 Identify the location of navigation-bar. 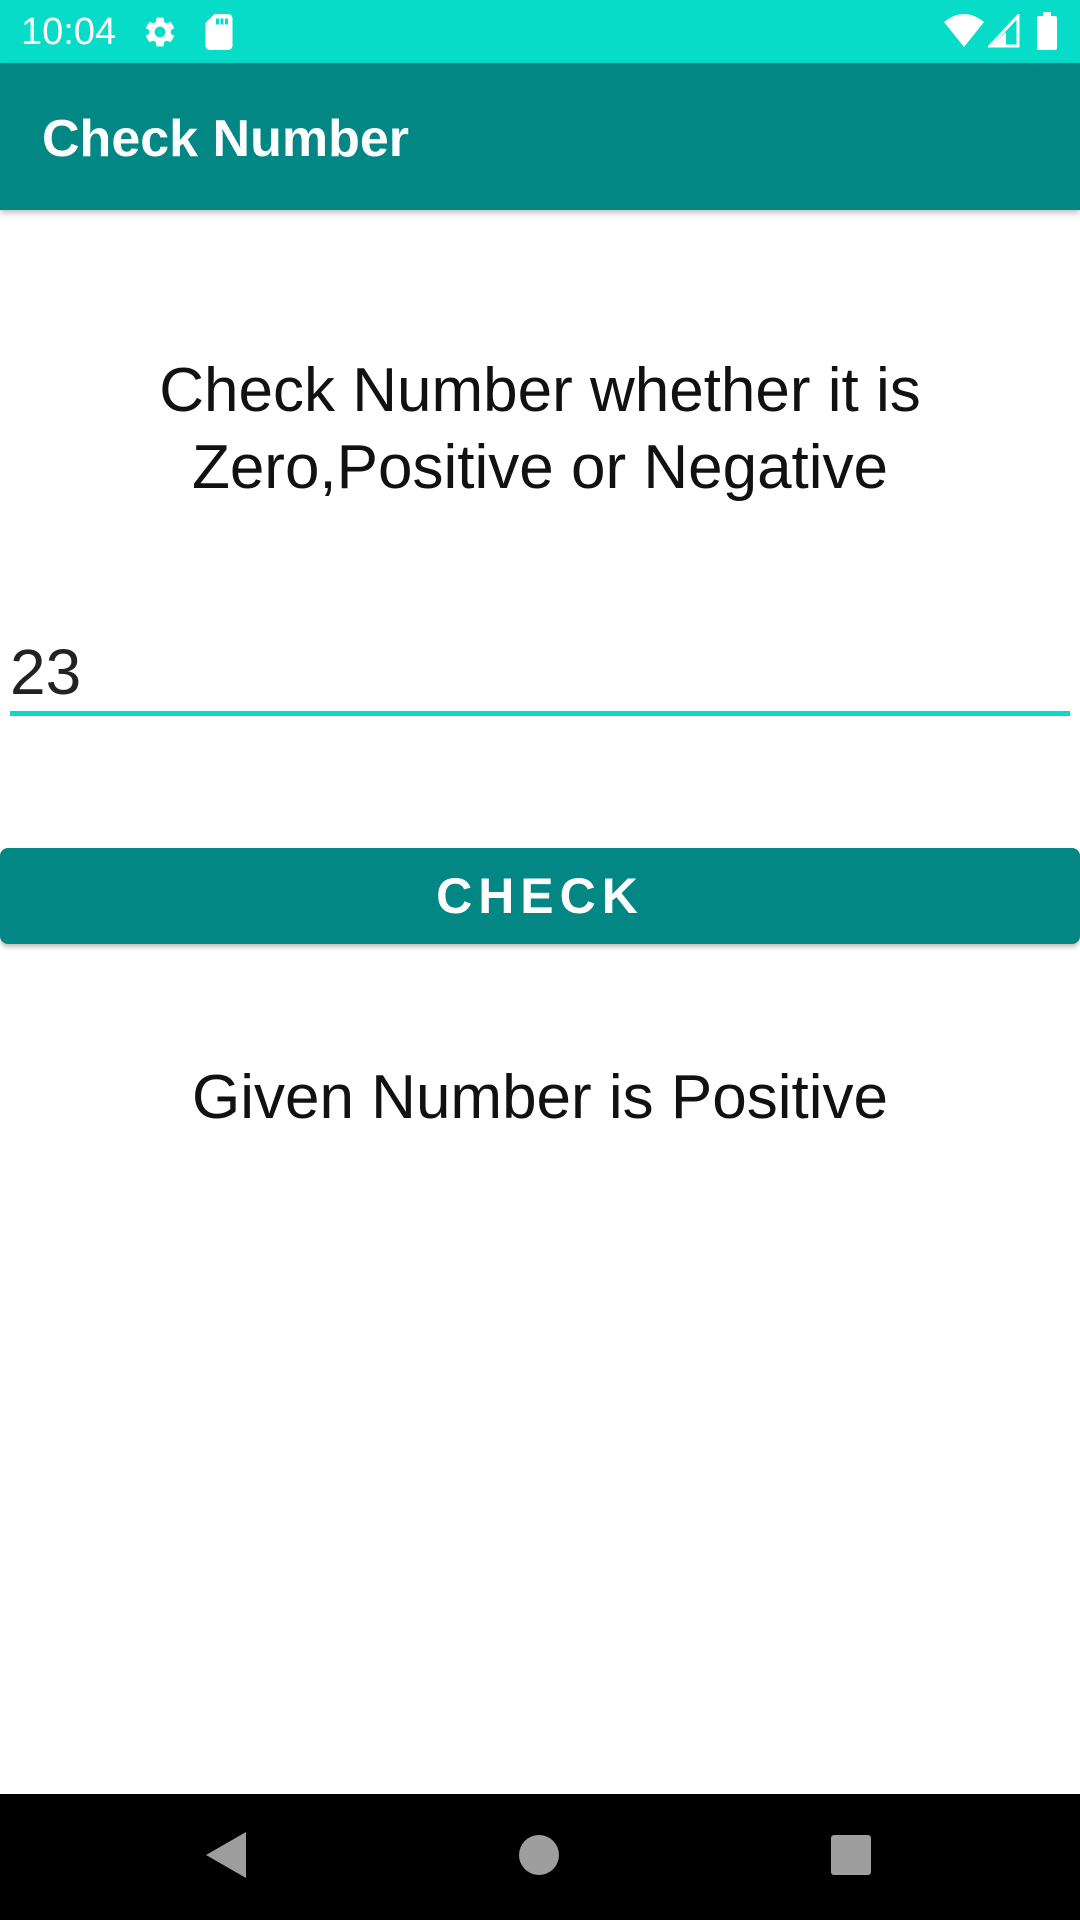
(540, 1857).